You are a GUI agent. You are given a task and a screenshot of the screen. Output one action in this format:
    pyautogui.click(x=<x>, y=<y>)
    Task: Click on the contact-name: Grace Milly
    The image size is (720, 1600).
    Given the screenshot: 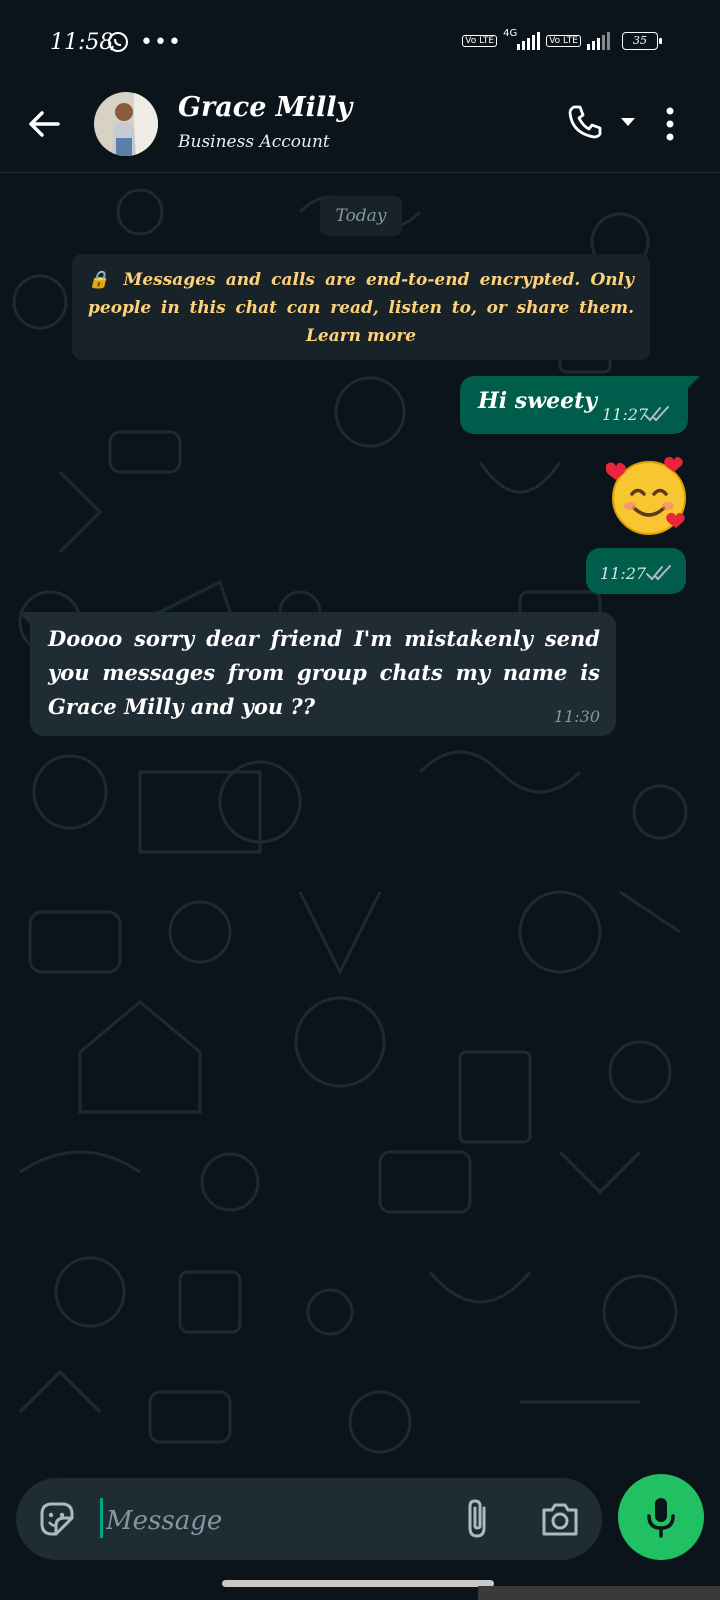 What is the action you would take?
    pyautogui.click(x=265, y=107)
    